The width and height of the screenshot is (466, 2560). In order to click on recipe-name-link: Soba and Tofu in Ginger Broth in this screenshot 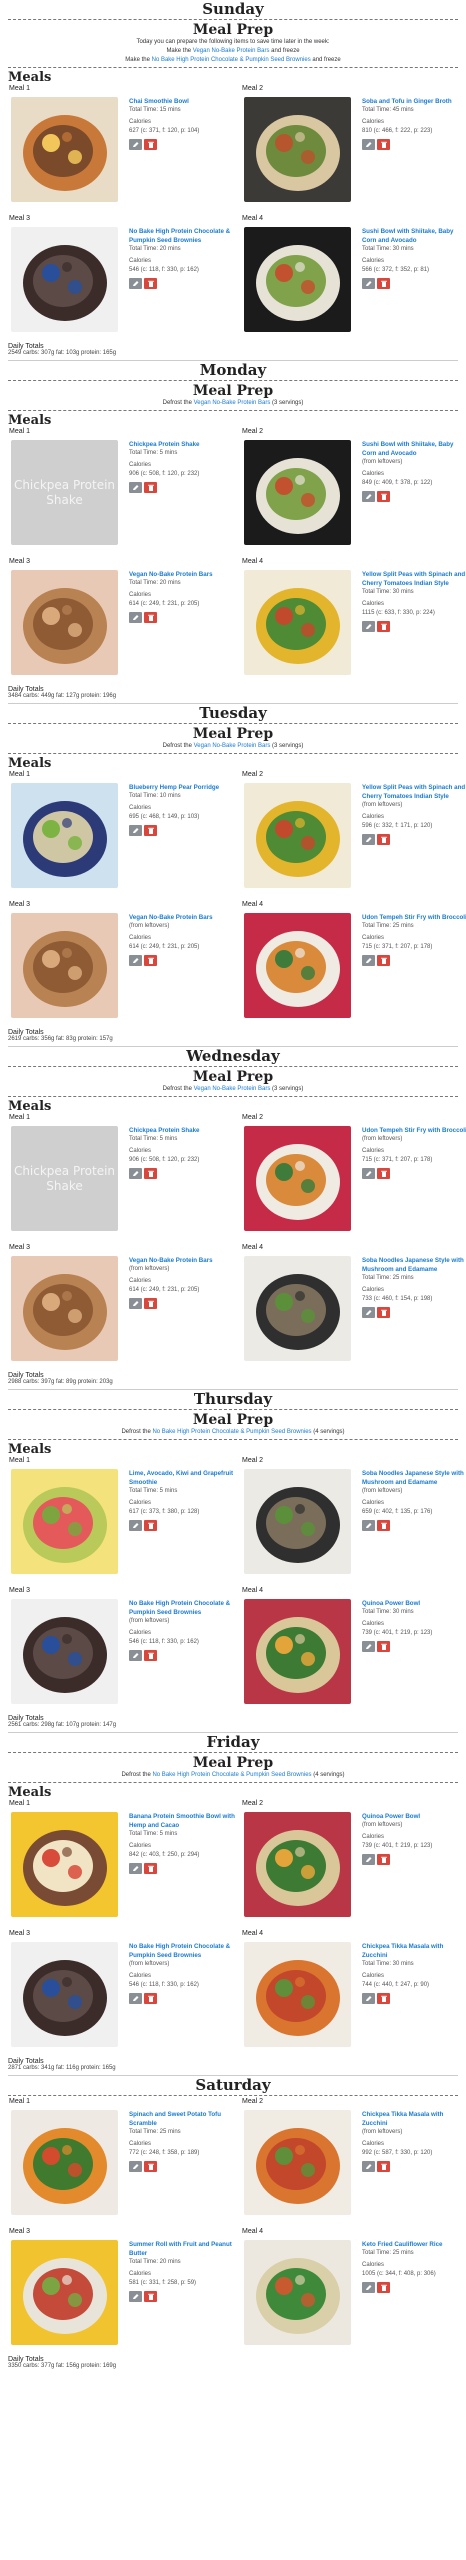, I will do `click(414, 101)`.